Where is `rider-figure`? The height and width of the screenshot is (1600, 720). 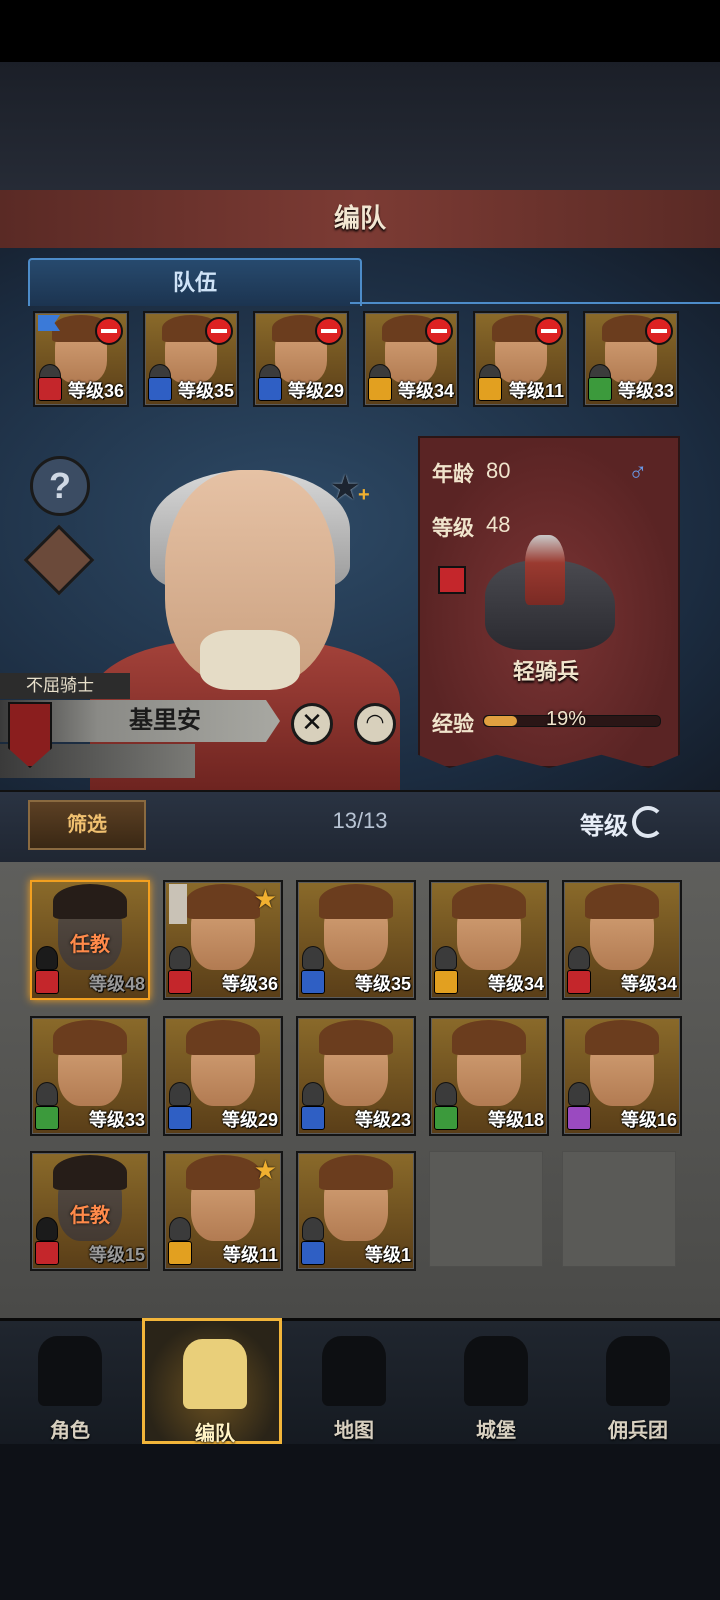
rider-figure is located at coordinates (545, 570).